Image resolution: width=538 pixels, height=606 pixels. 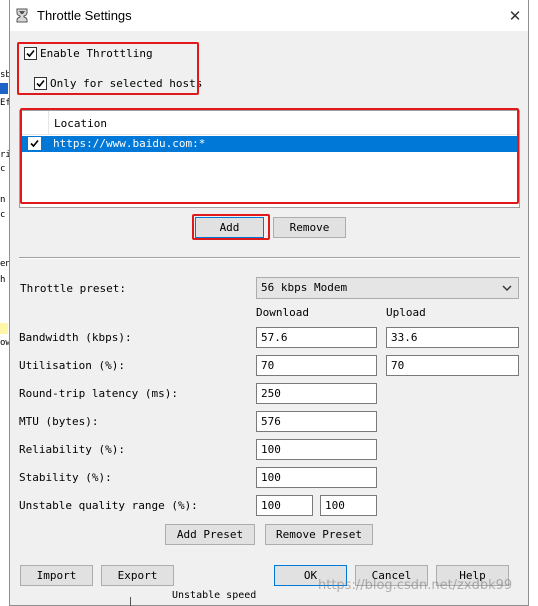 What do you see at coordinates (214, 595) in the screenshot?
I see `background-text: Unstable speed` at bounding box center [214, 595].